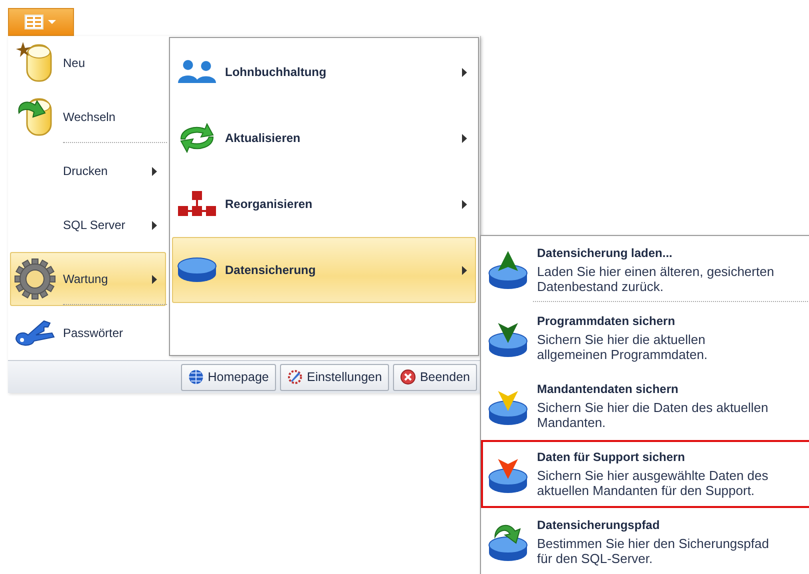 The width and height of the screenshot is (809, 574). What do you see at coordinates (434, 377) in the screenshot?
I see `footer-button: Beenden` at bounding box center [434, 377].